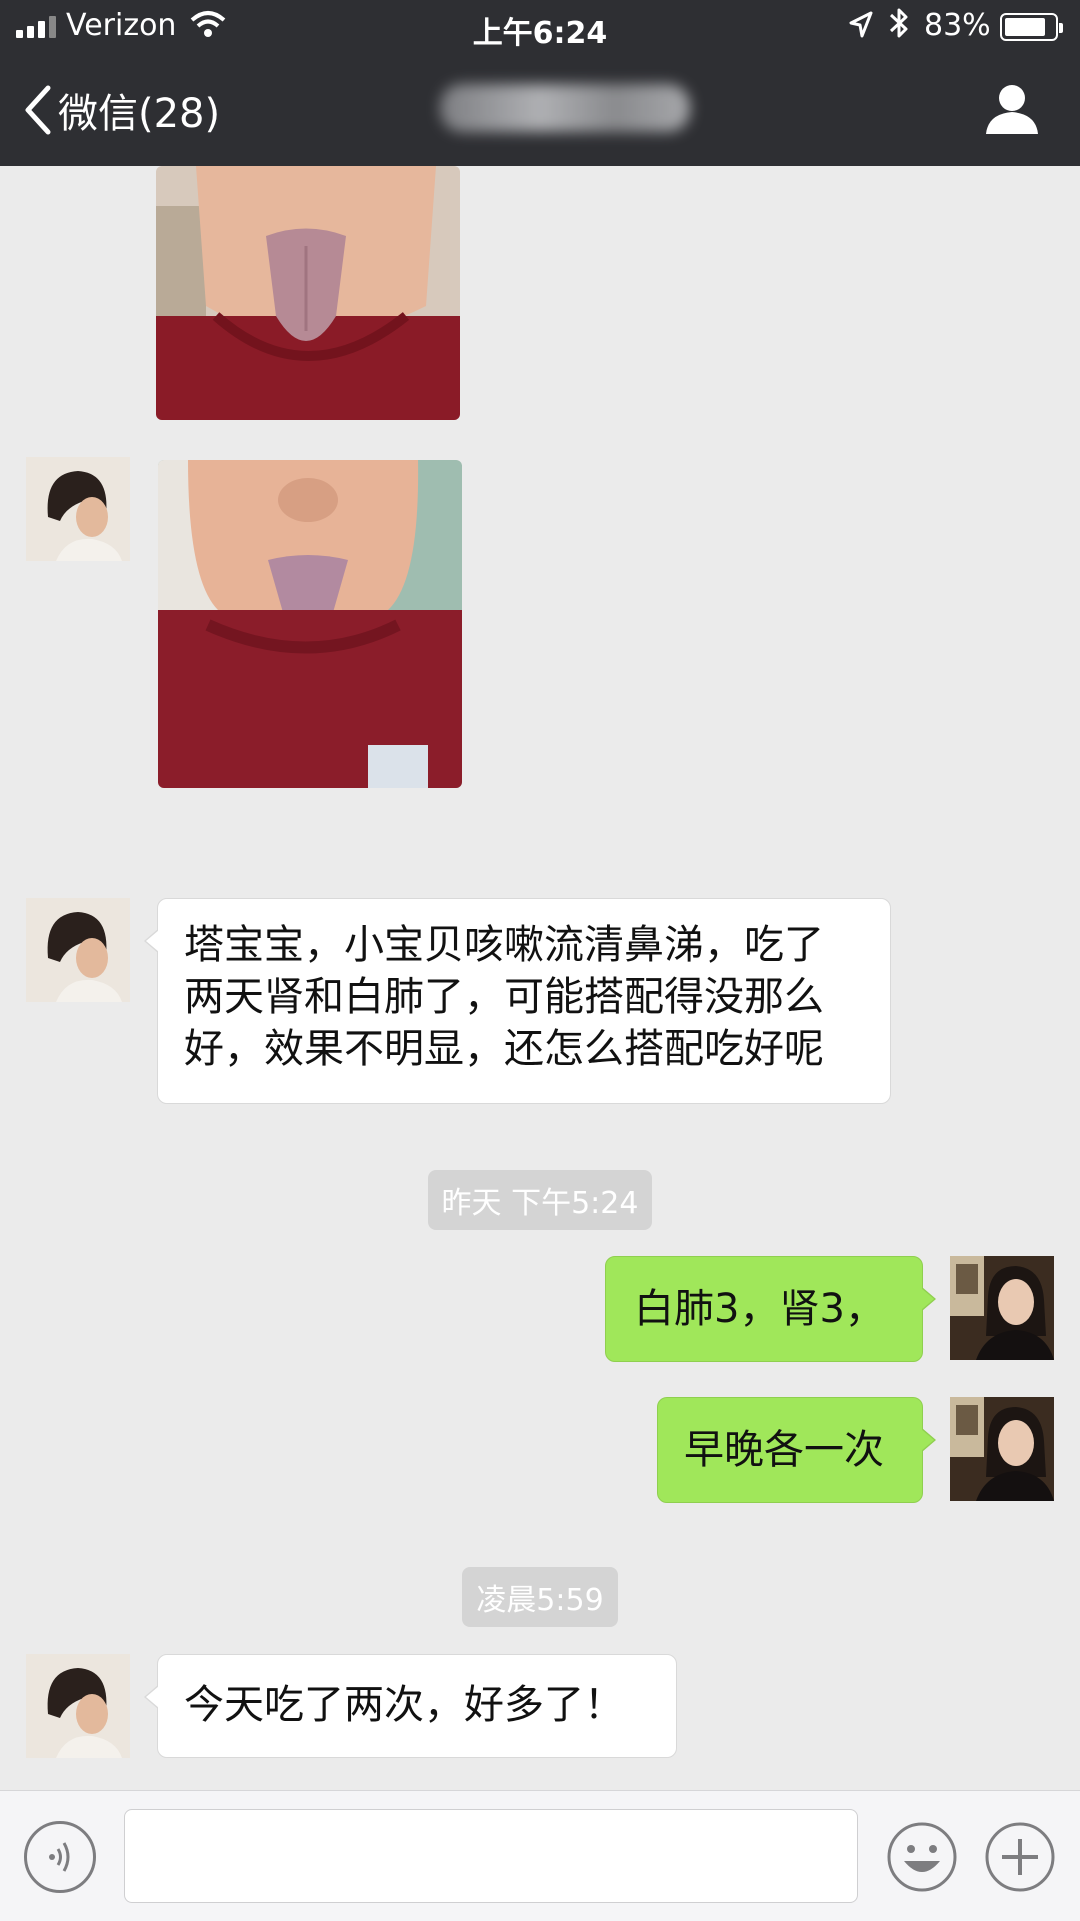 The height and width of the screenshot is (1921, 1080). Describe the element at coordinates (784, 1450) in the screenshot. I see `message-text: 早晚各一次` at that location.